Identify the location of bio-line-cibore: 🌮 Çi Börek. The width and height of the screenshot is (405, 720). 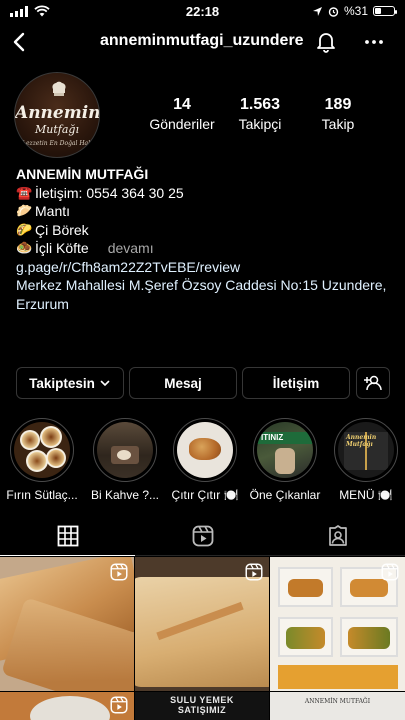
(206, 230).